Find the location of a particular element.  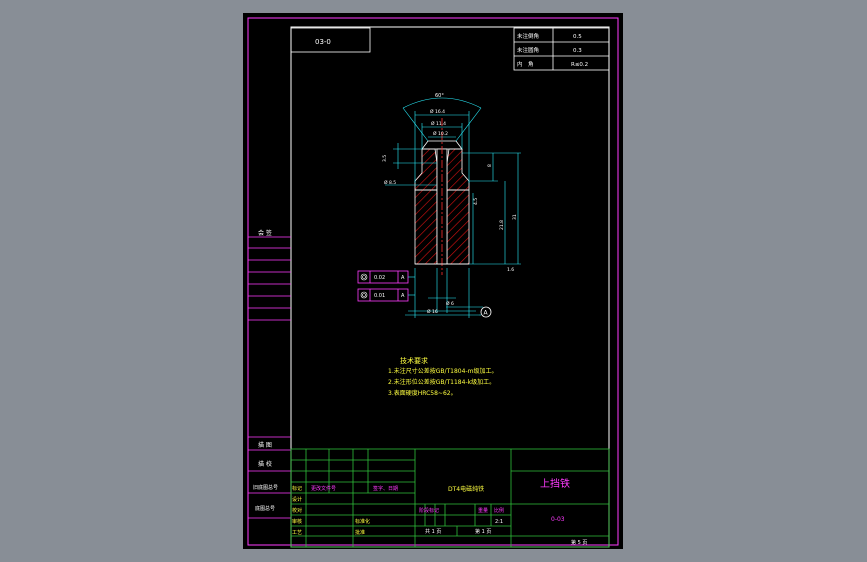

sheets-total: 共 1 页 is located at coordinates (433, 531).